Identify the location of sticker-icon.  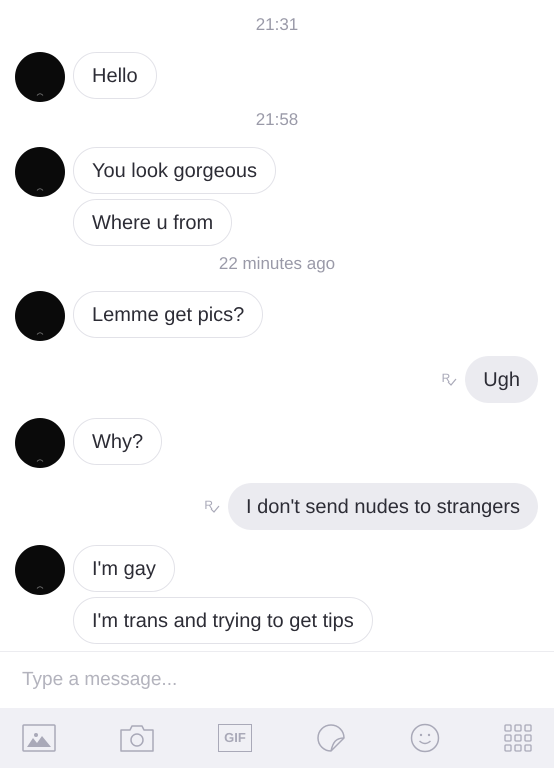
(331, 738).